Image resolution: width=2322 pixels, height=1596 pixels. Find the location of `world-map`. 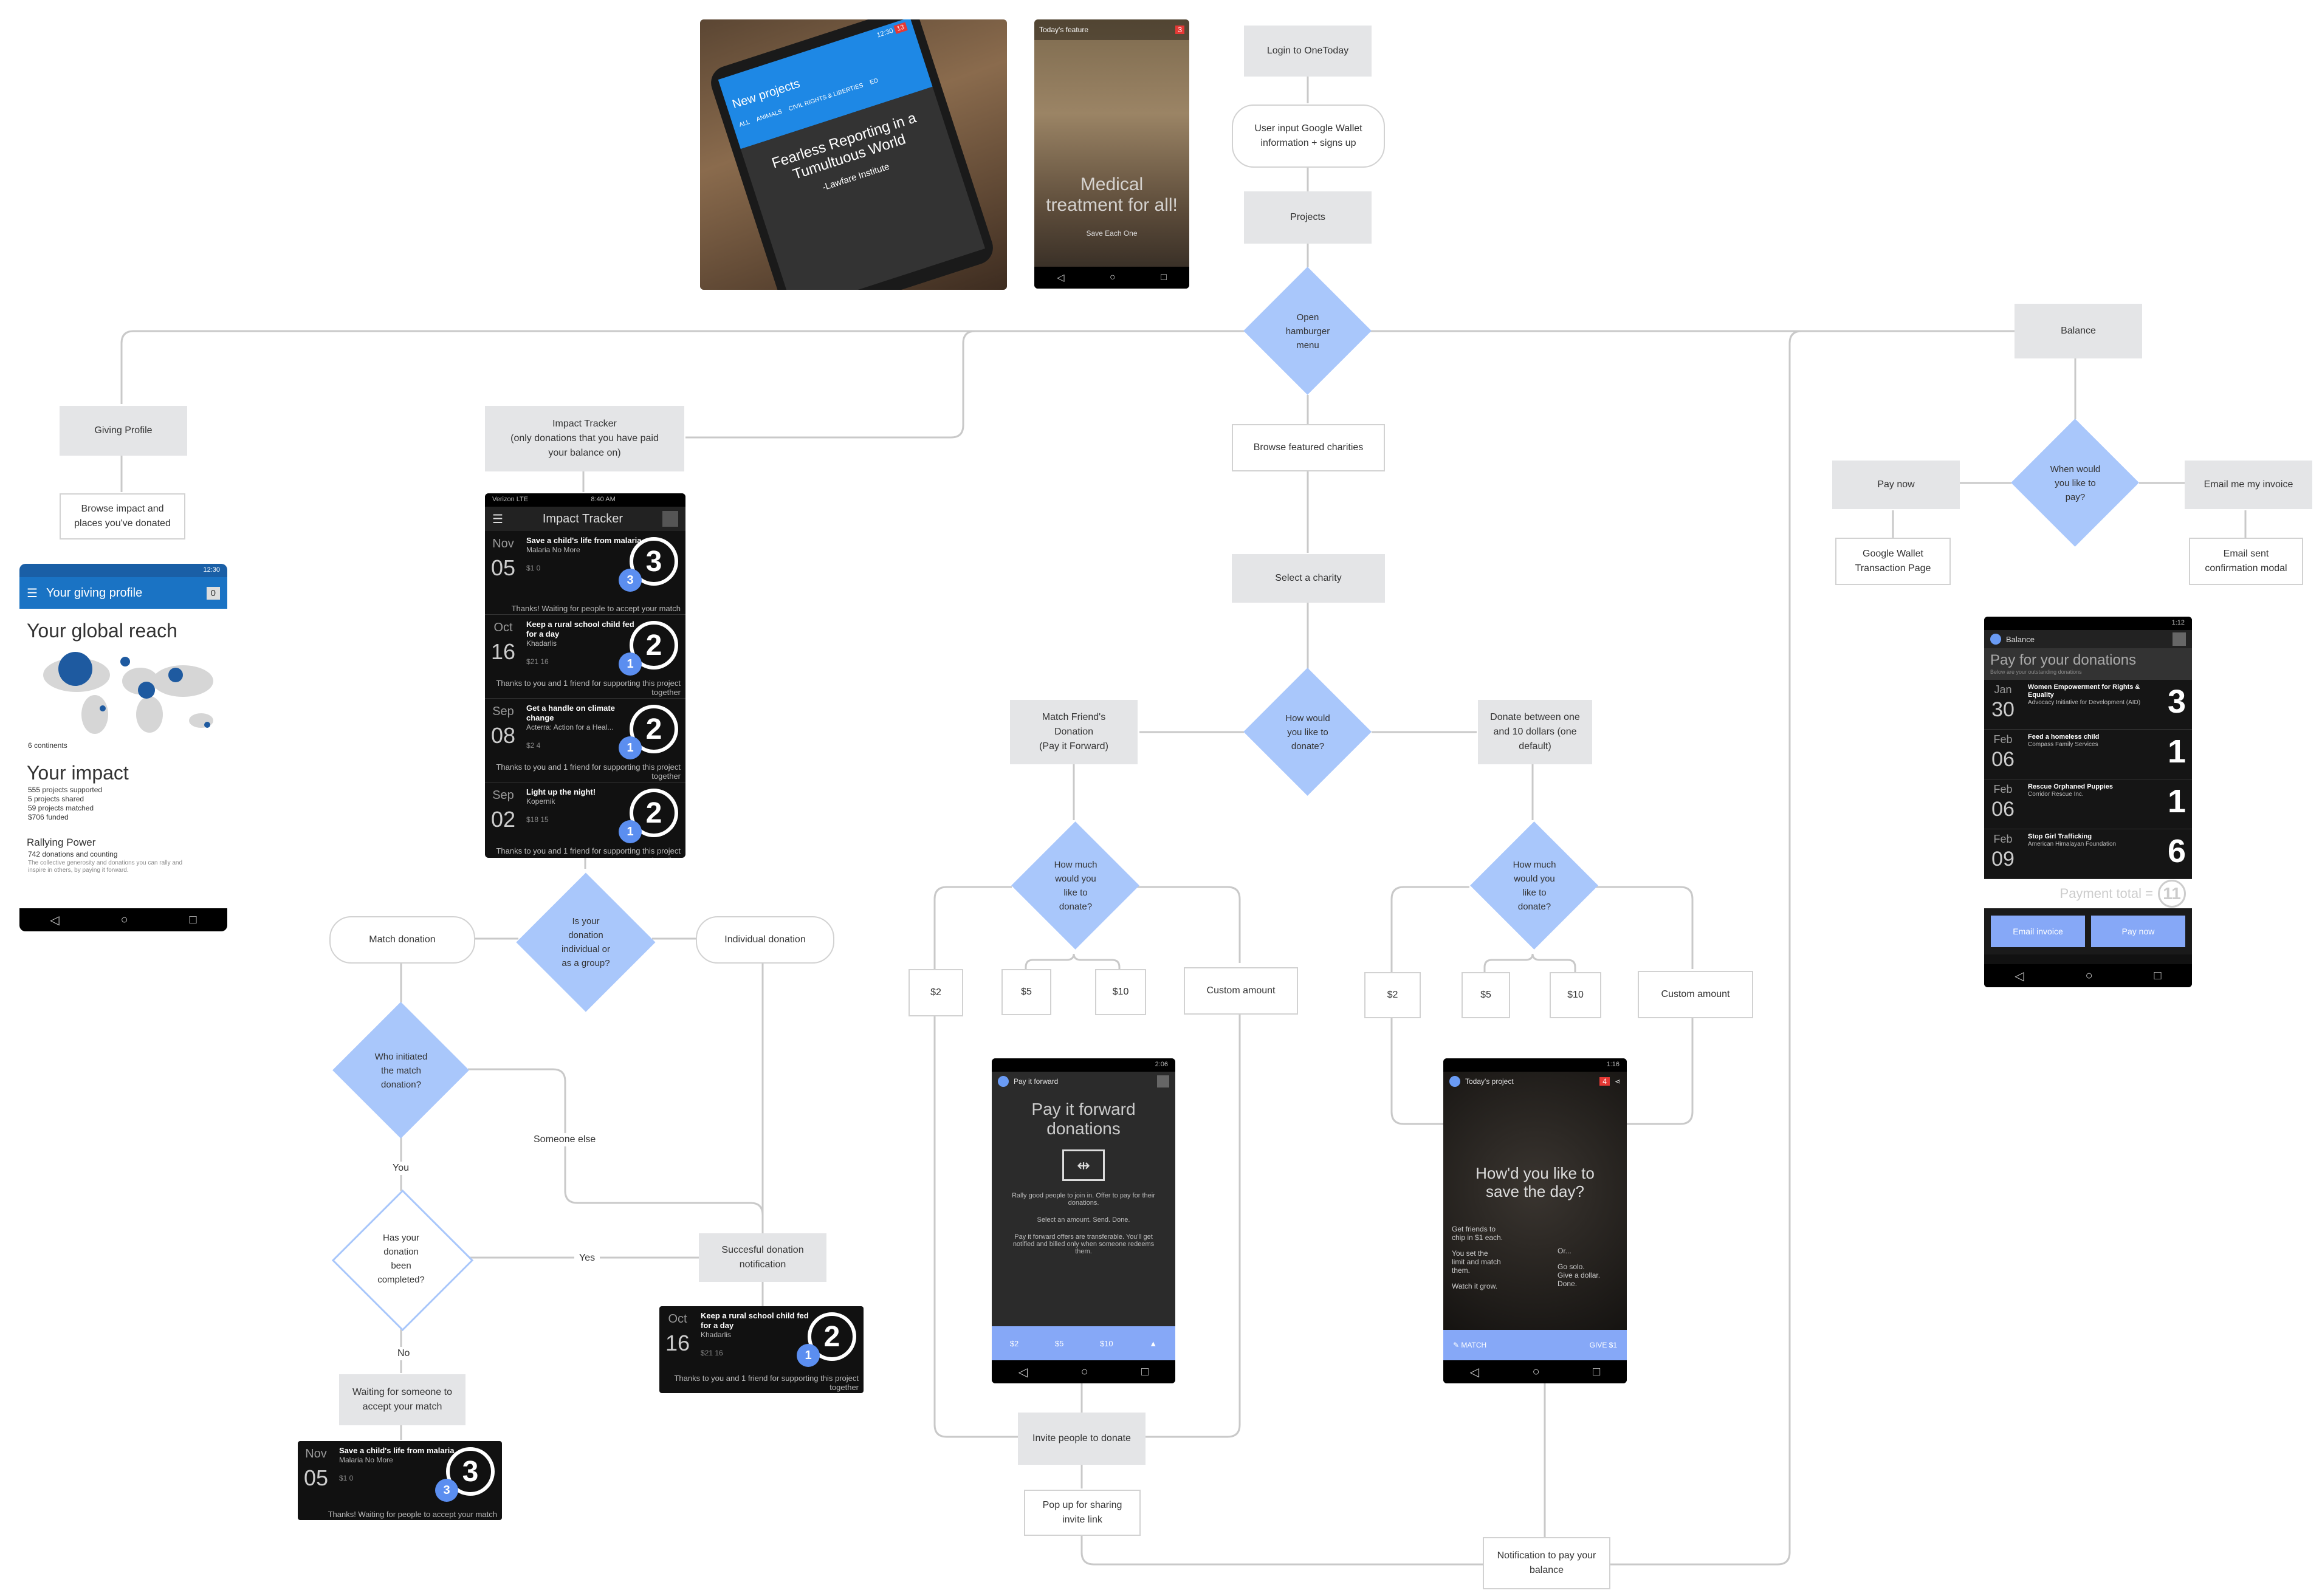

world-map is located at coordinates (128, 693).